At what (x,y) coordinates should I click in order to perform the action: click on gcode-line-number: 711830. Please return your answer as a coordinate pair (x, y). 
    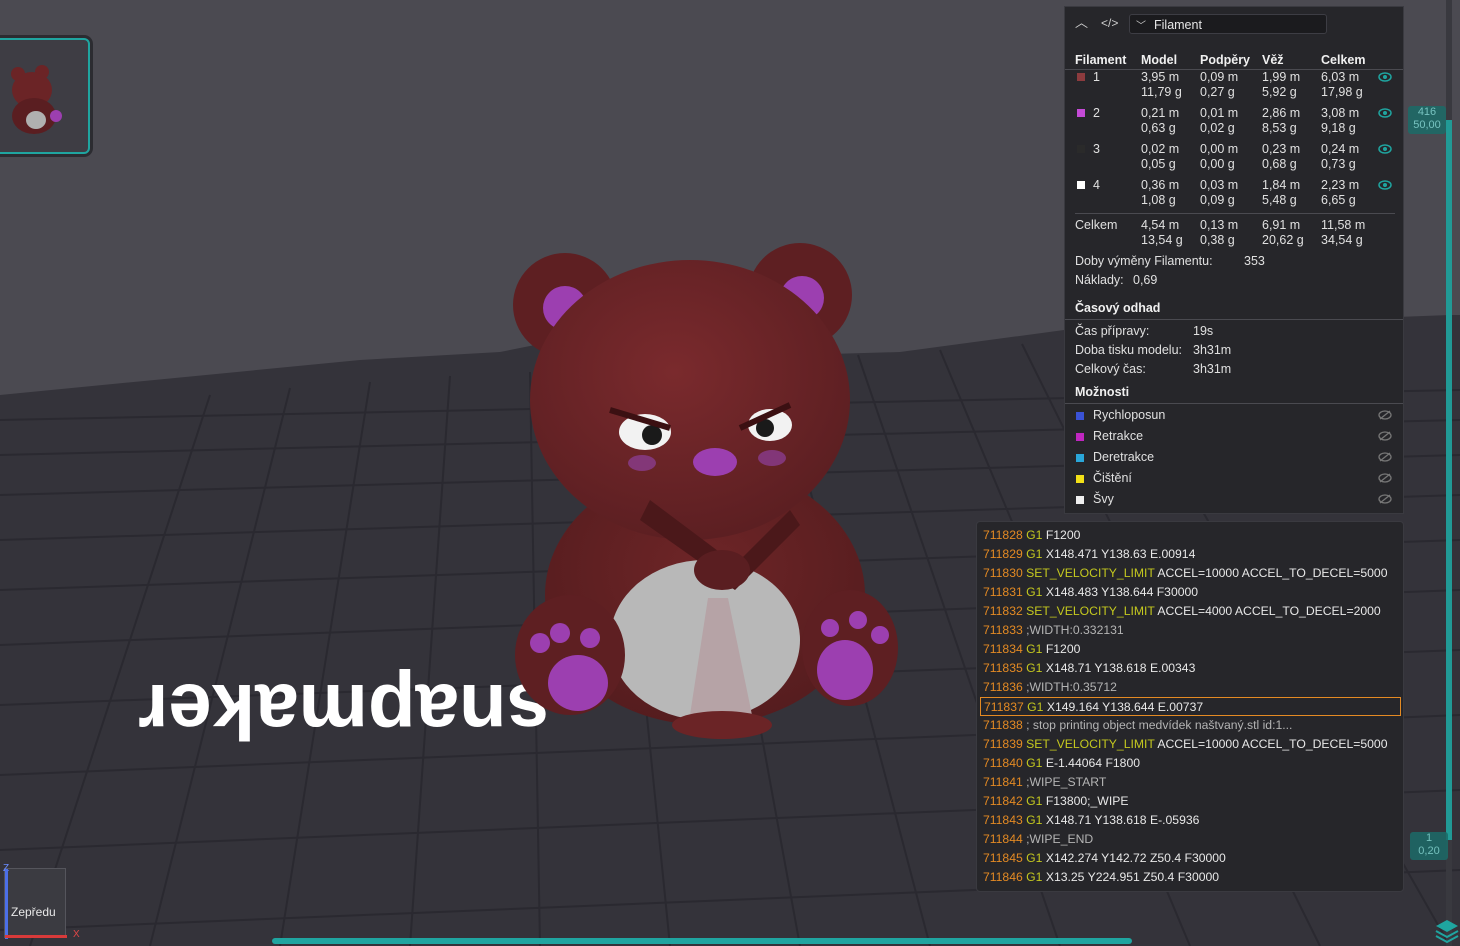
    Looking at the image, I should click on (1003, 573).